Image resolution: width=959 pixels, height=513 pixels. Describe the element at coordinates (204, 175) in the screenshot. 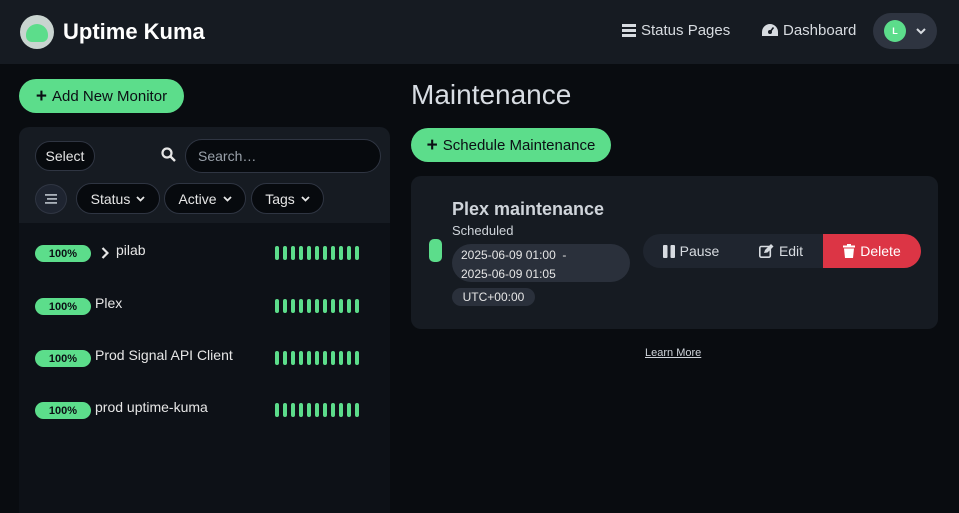

I see `monitor-list-header: Select Status Active Tags` at that location.